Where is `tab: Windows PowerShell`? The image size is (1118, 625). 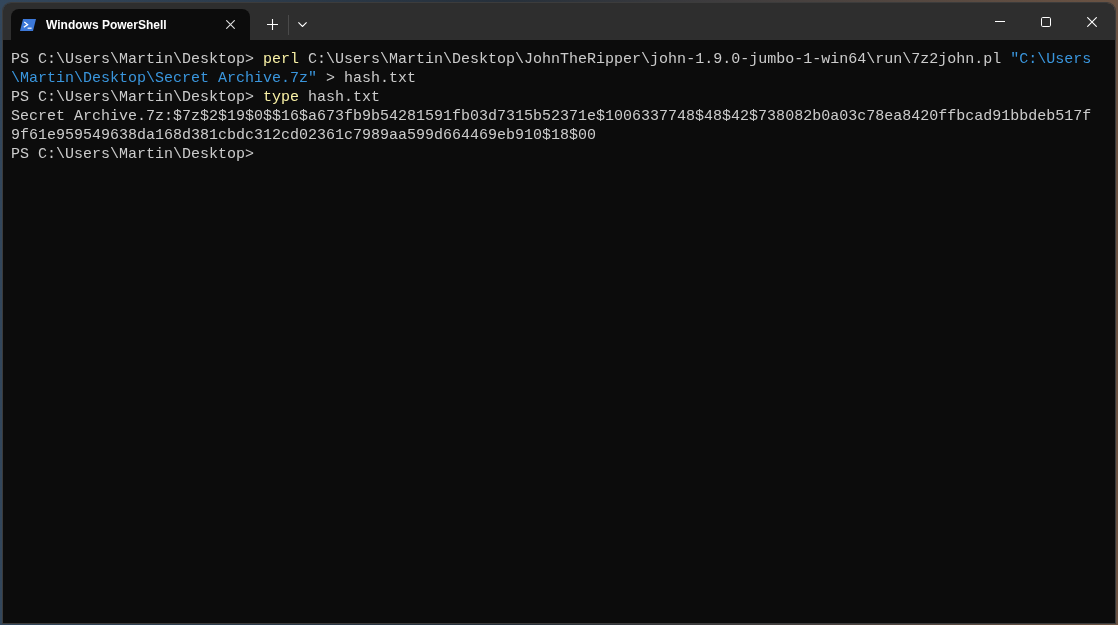
tab: Windows PowerShell is located at coordinates (130, 24).